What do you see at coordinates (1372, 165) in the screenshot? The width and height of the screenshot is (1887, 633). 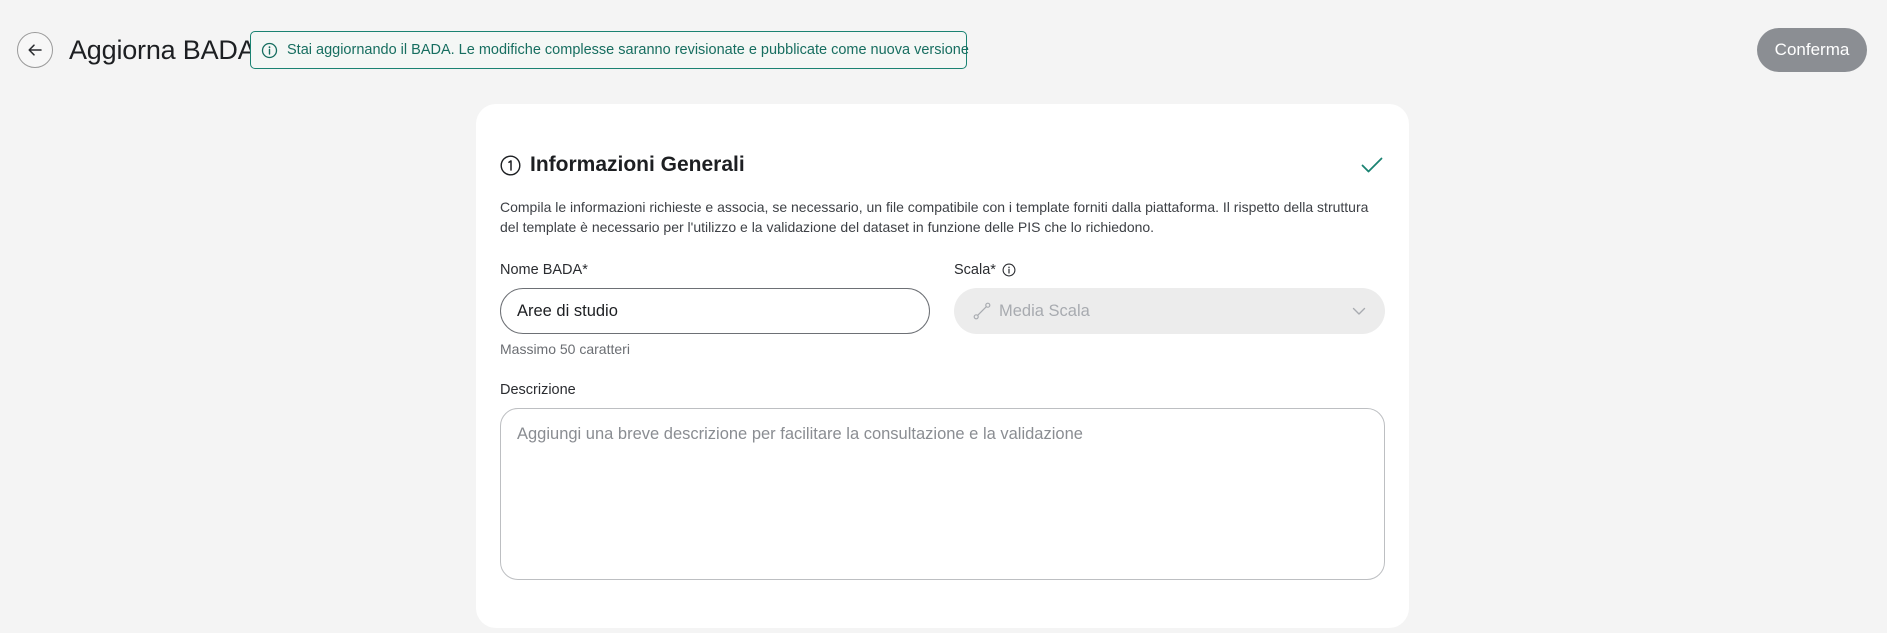 I see `checkmark-icon` at bounding box center [1372, 165].